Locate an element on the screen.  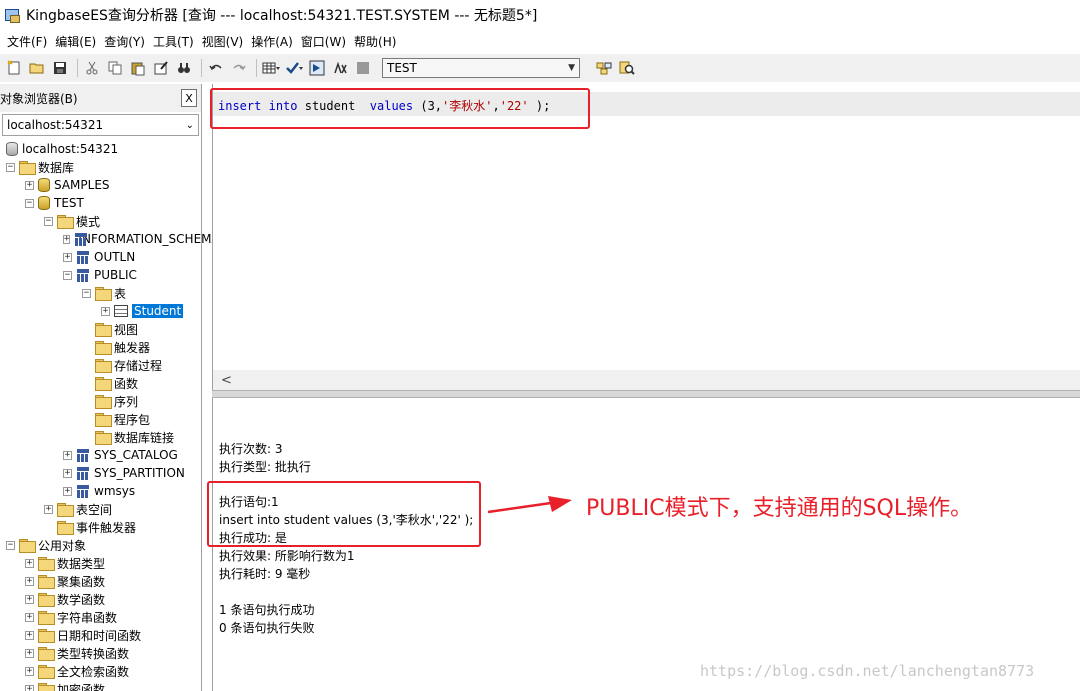
result-line: 1 条语句执行成功 is located at coordinates (267, 610).